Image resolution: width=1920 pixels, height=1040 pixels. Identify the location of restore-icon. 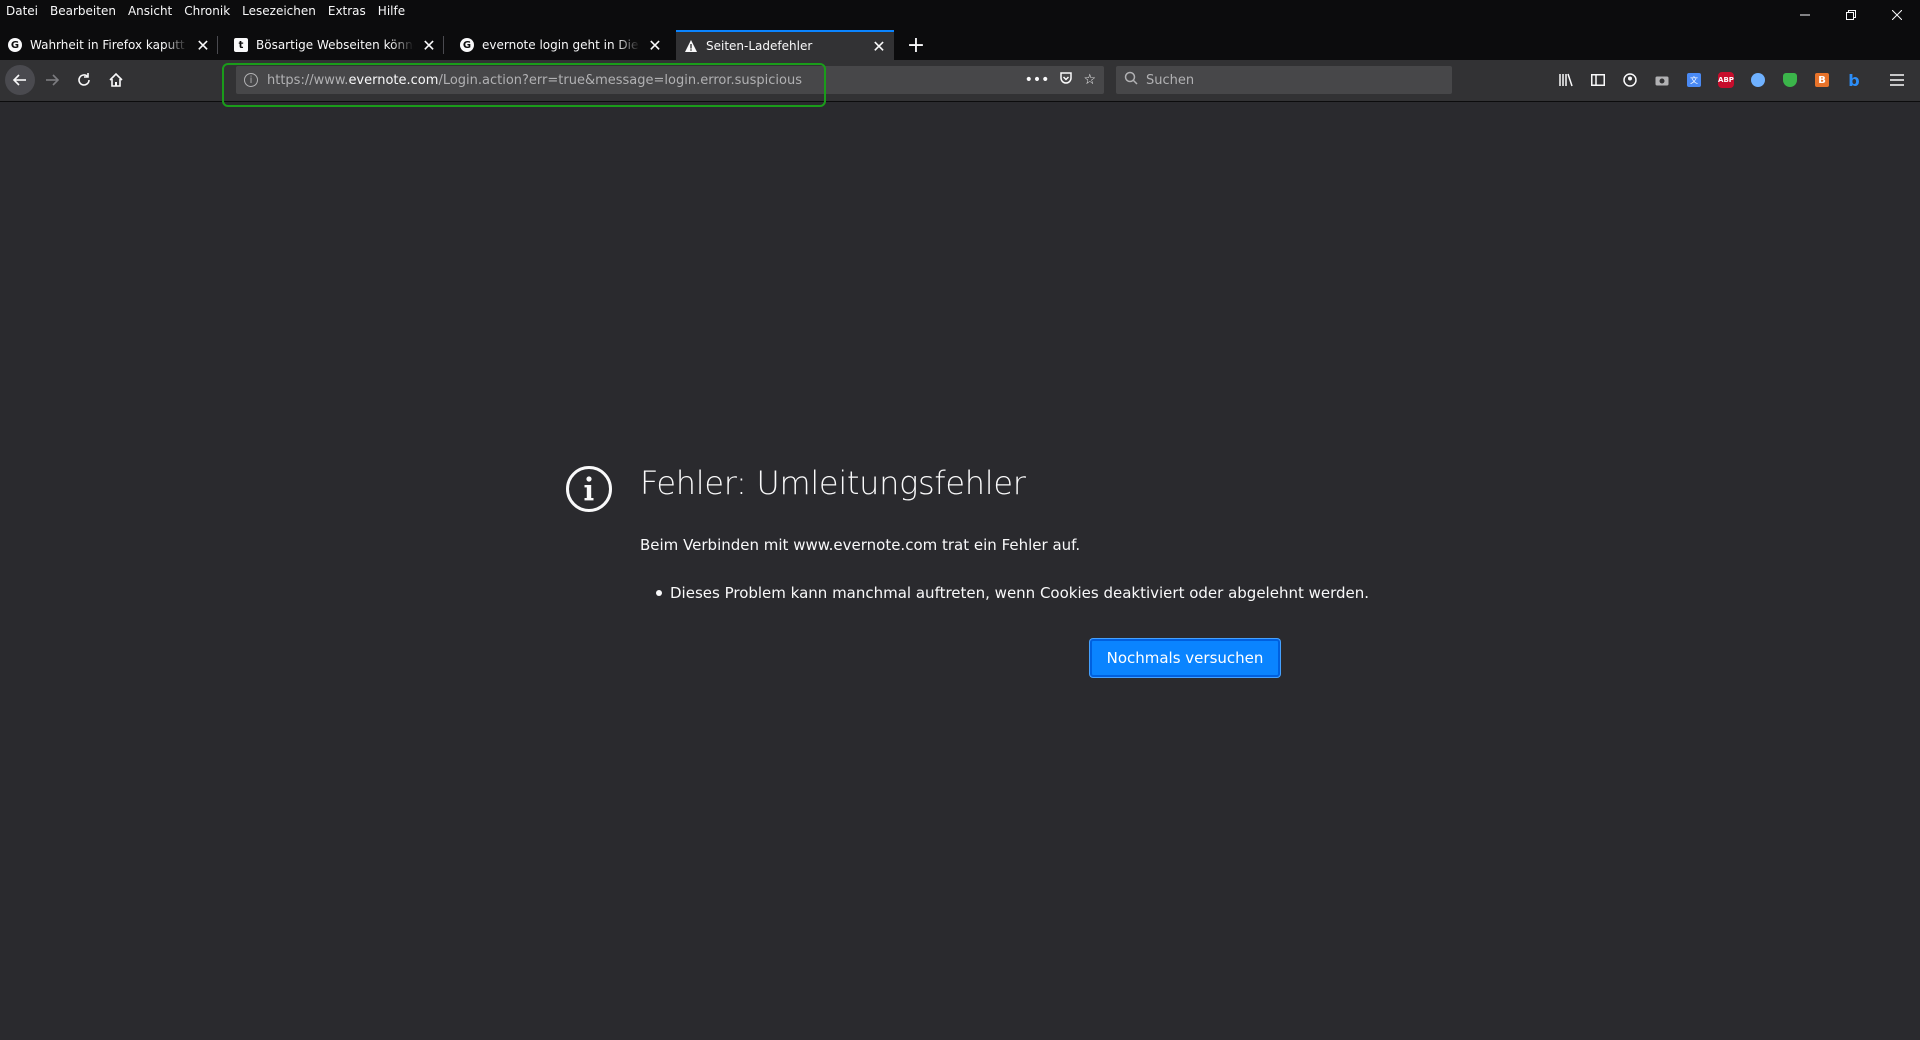
(1851, 15).